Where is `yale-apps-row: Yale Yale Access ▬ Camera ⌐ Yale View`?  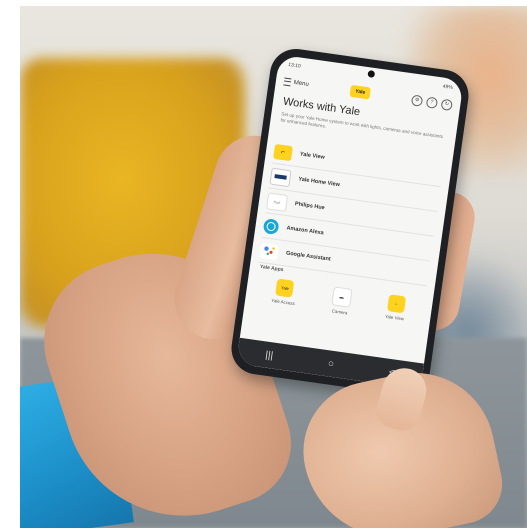 yale-apps-row: Yale Yale Access ▬ Camera ⌐ Yale View is located at coordinates (339, 301).